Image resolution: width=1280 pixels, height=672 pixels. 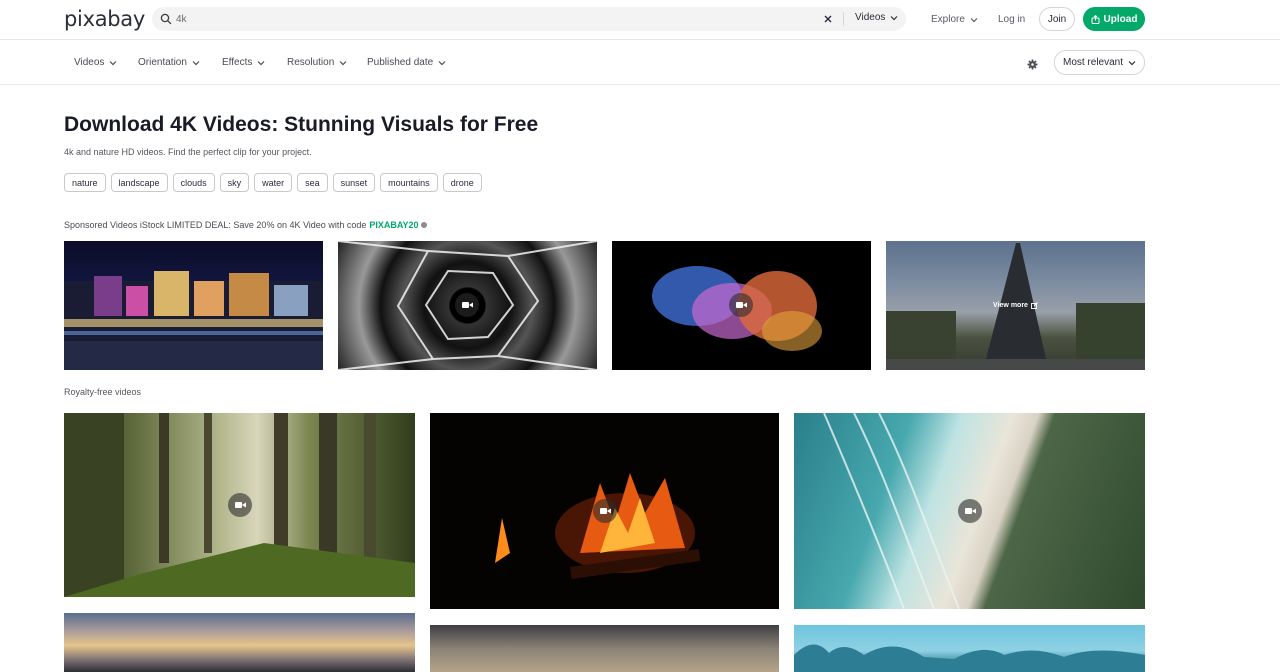 What do you see at coordinates (948, 19) in the screenshot?
I see `explore-label: Explore` at bounding box center [948, 19].